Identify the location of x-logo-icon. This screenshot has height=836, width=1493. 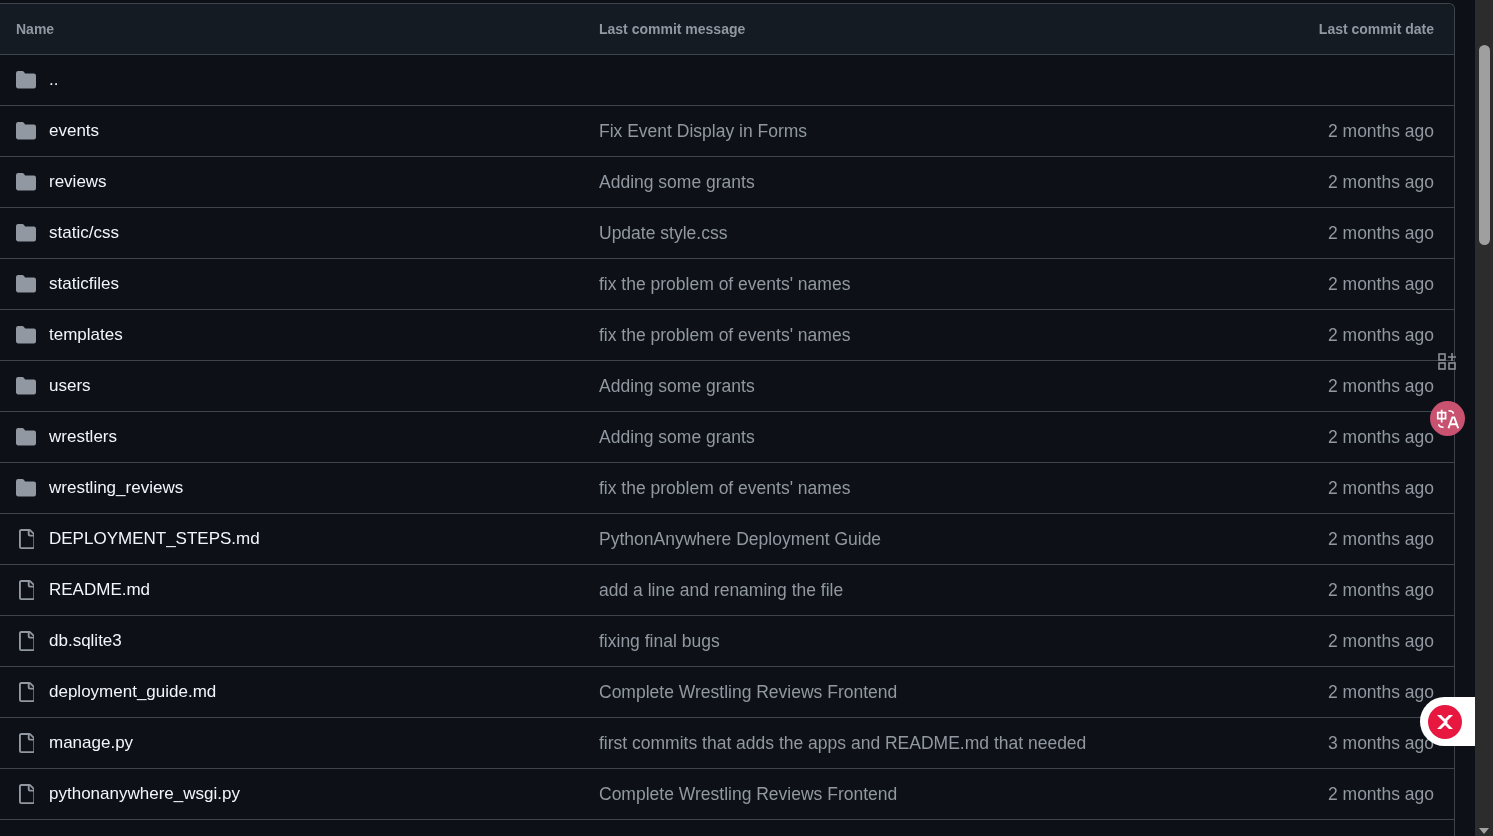
(1445, 721).